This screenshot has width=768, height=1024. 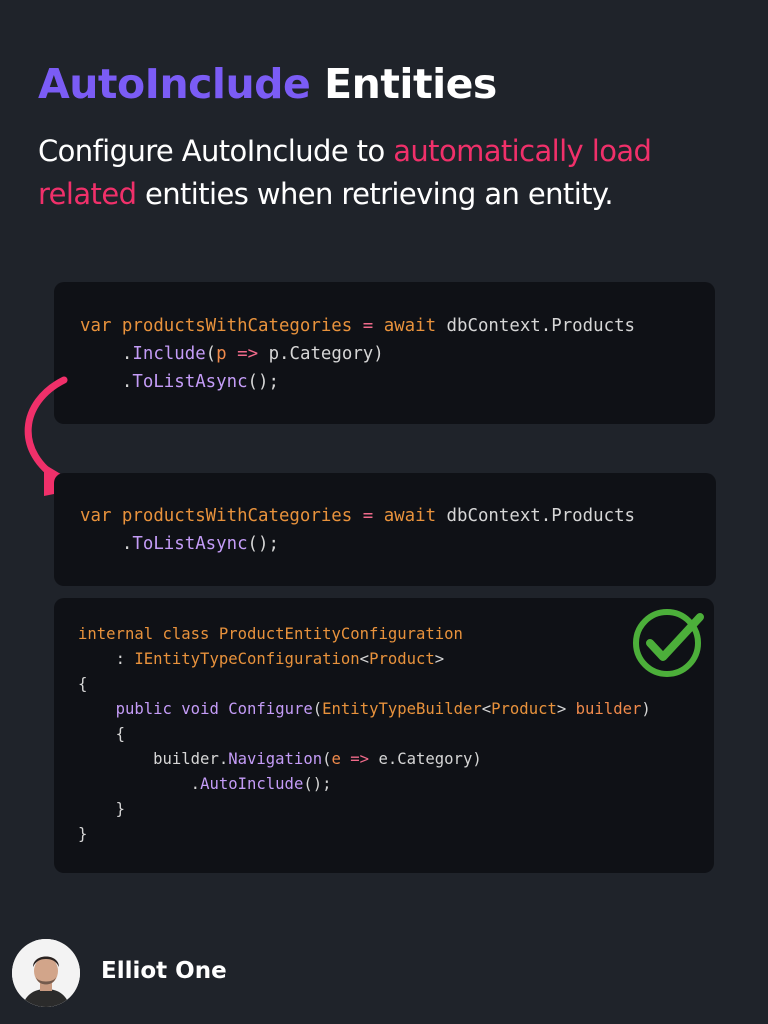 I want to click on subtitle-end: entities when retrieving an entity., so click(x=375, y=194).